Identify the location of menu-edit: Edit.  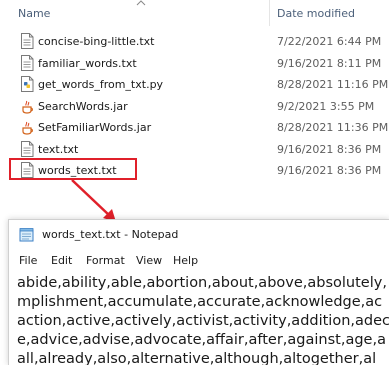
(61, 260).